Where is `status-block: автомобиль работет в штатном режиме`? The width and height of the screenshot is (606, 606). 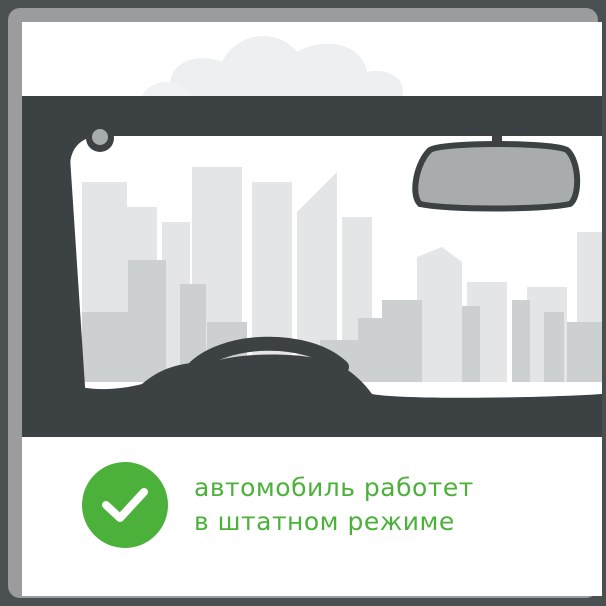 status-block: автомобиль работет в штатном режиме is located at coordinates (278, 505).